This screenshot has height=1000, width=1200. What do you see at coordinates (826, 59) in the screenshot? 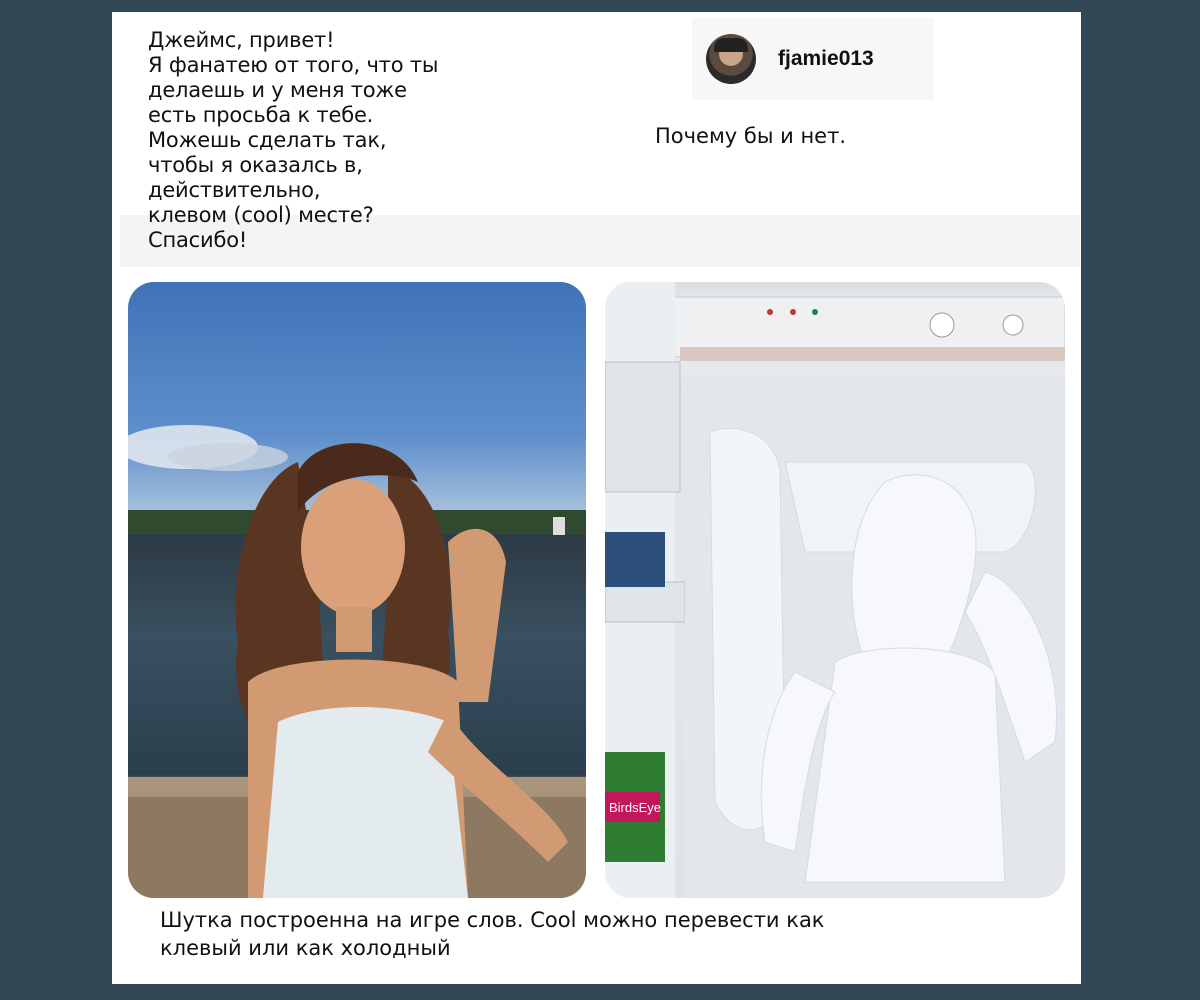
I see `username: fjamie013` at bounding box center [826, 59].